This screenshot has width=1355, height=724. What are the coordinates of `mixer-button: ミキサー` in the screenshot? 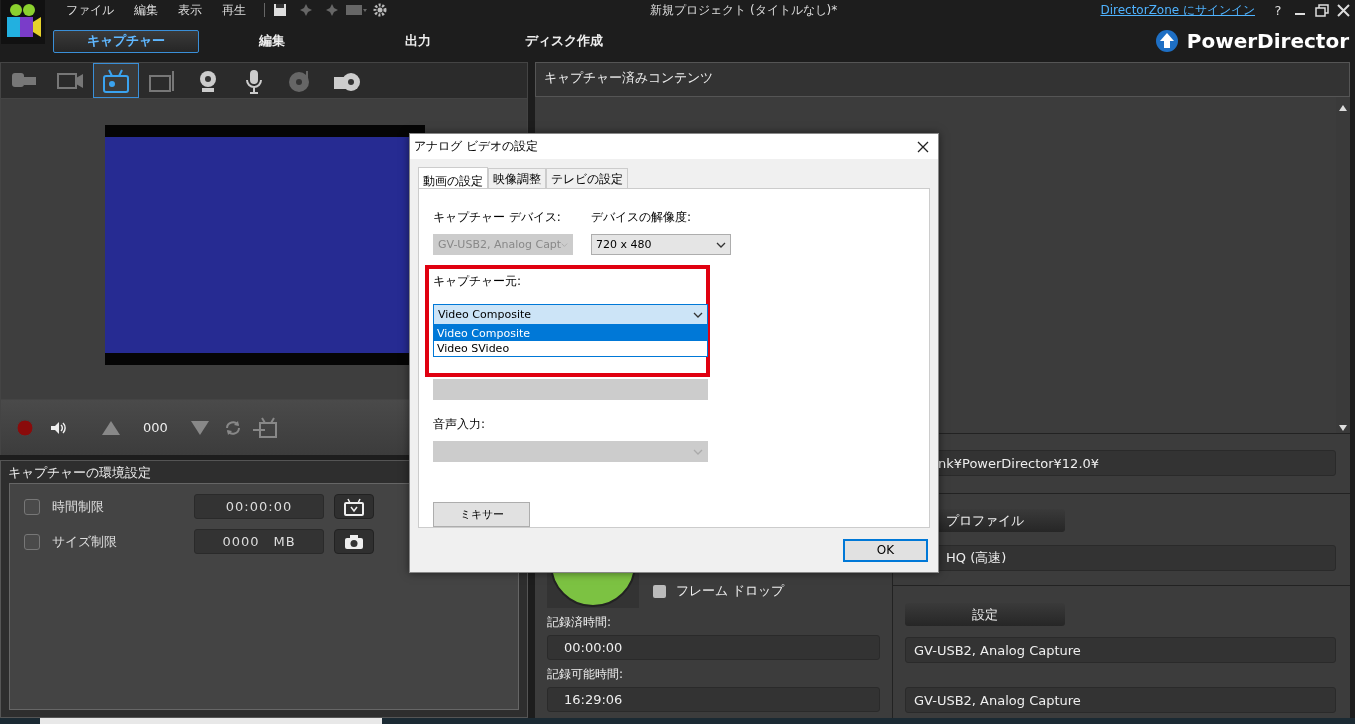 It's located at (481, 514).